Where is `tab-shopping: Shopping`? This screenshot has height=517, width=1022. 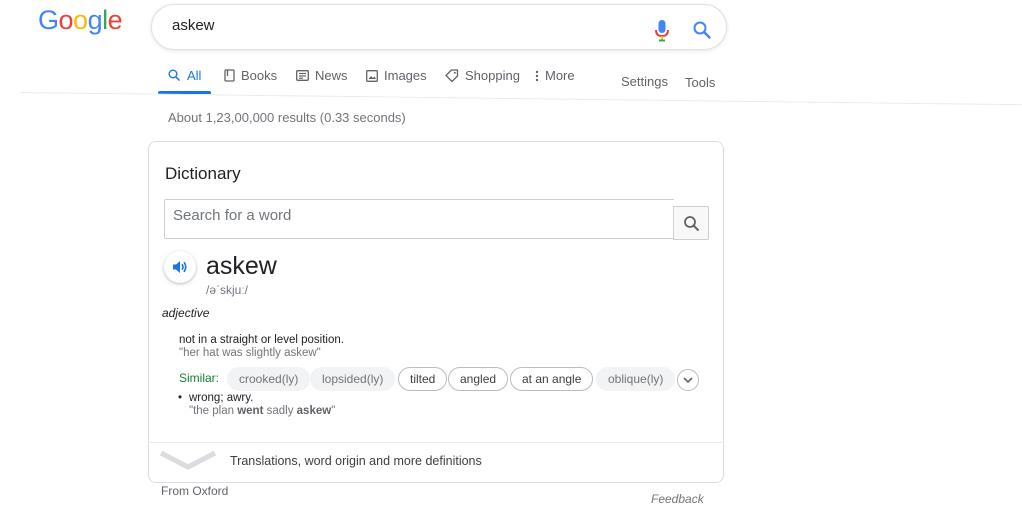
tab-shopping: Shopping is located at coordinates (482, 75).